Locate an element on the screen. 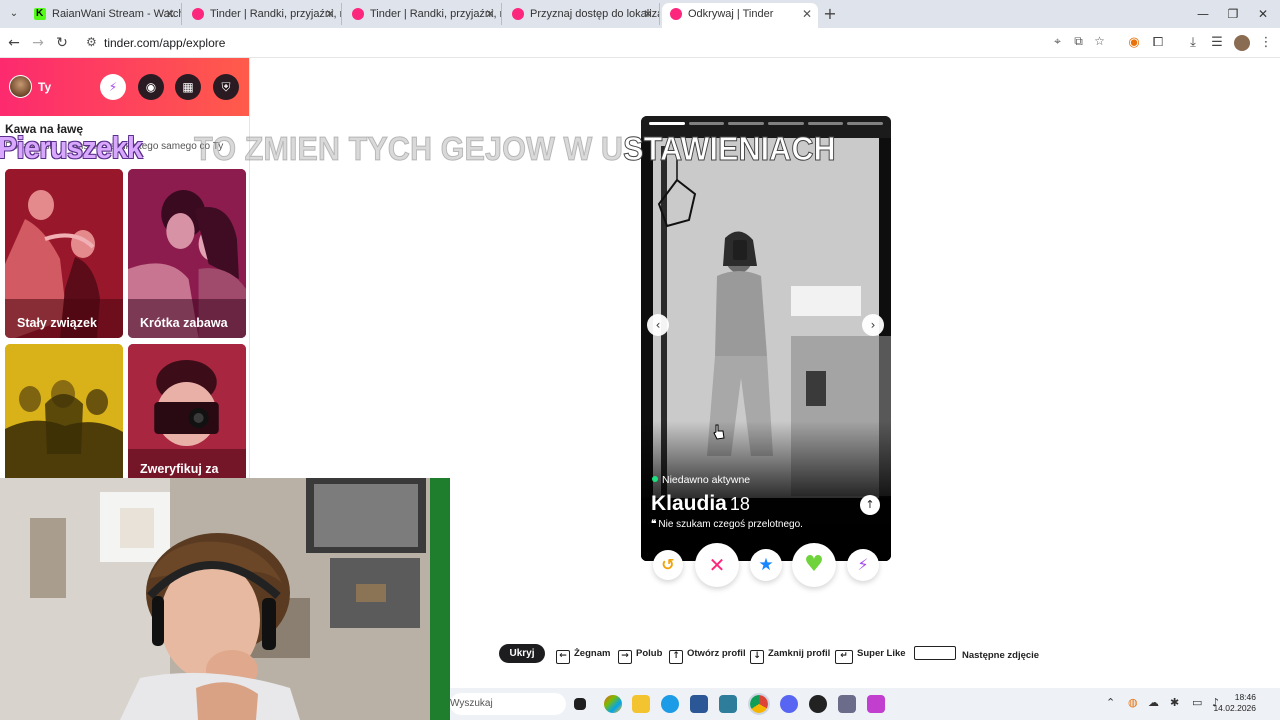 The height and width of the screenshot is (720, 1280). network-icon: ▭ is located at coordinates (1197, 702).